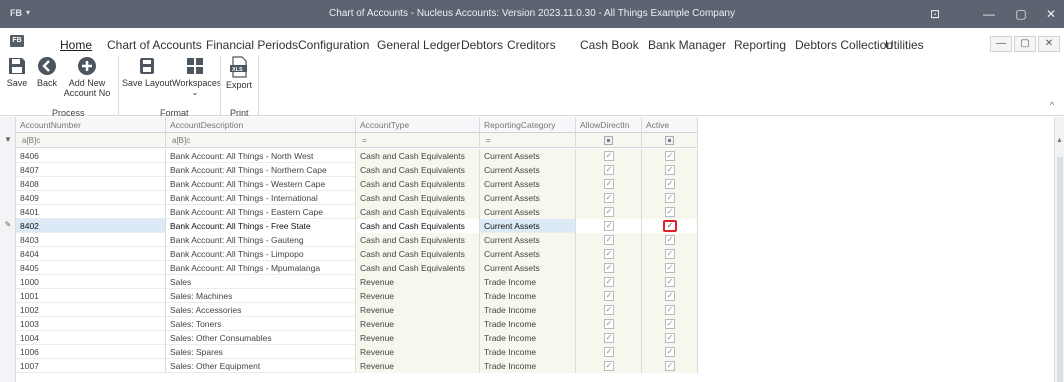 Image resolution: width=1064 pixels, height=382 pixels. What do you see at coordinates (252, 45) in the screenshot?
I see `menu-financial-periods: Financial Periods` at bounding box center [252, 45].